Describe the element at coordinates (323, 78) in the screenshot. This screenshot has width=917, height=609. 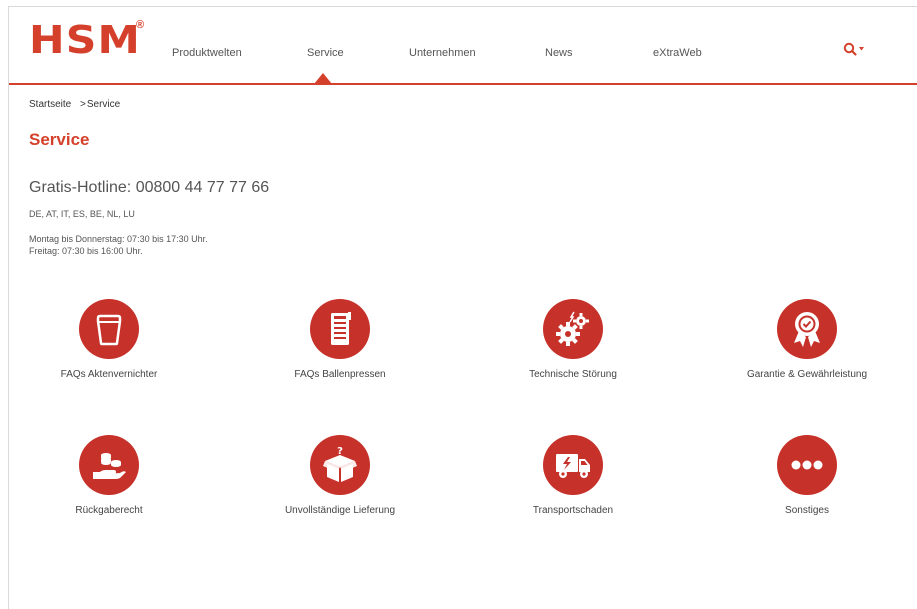
I see `active-nav-indicator` at that location.